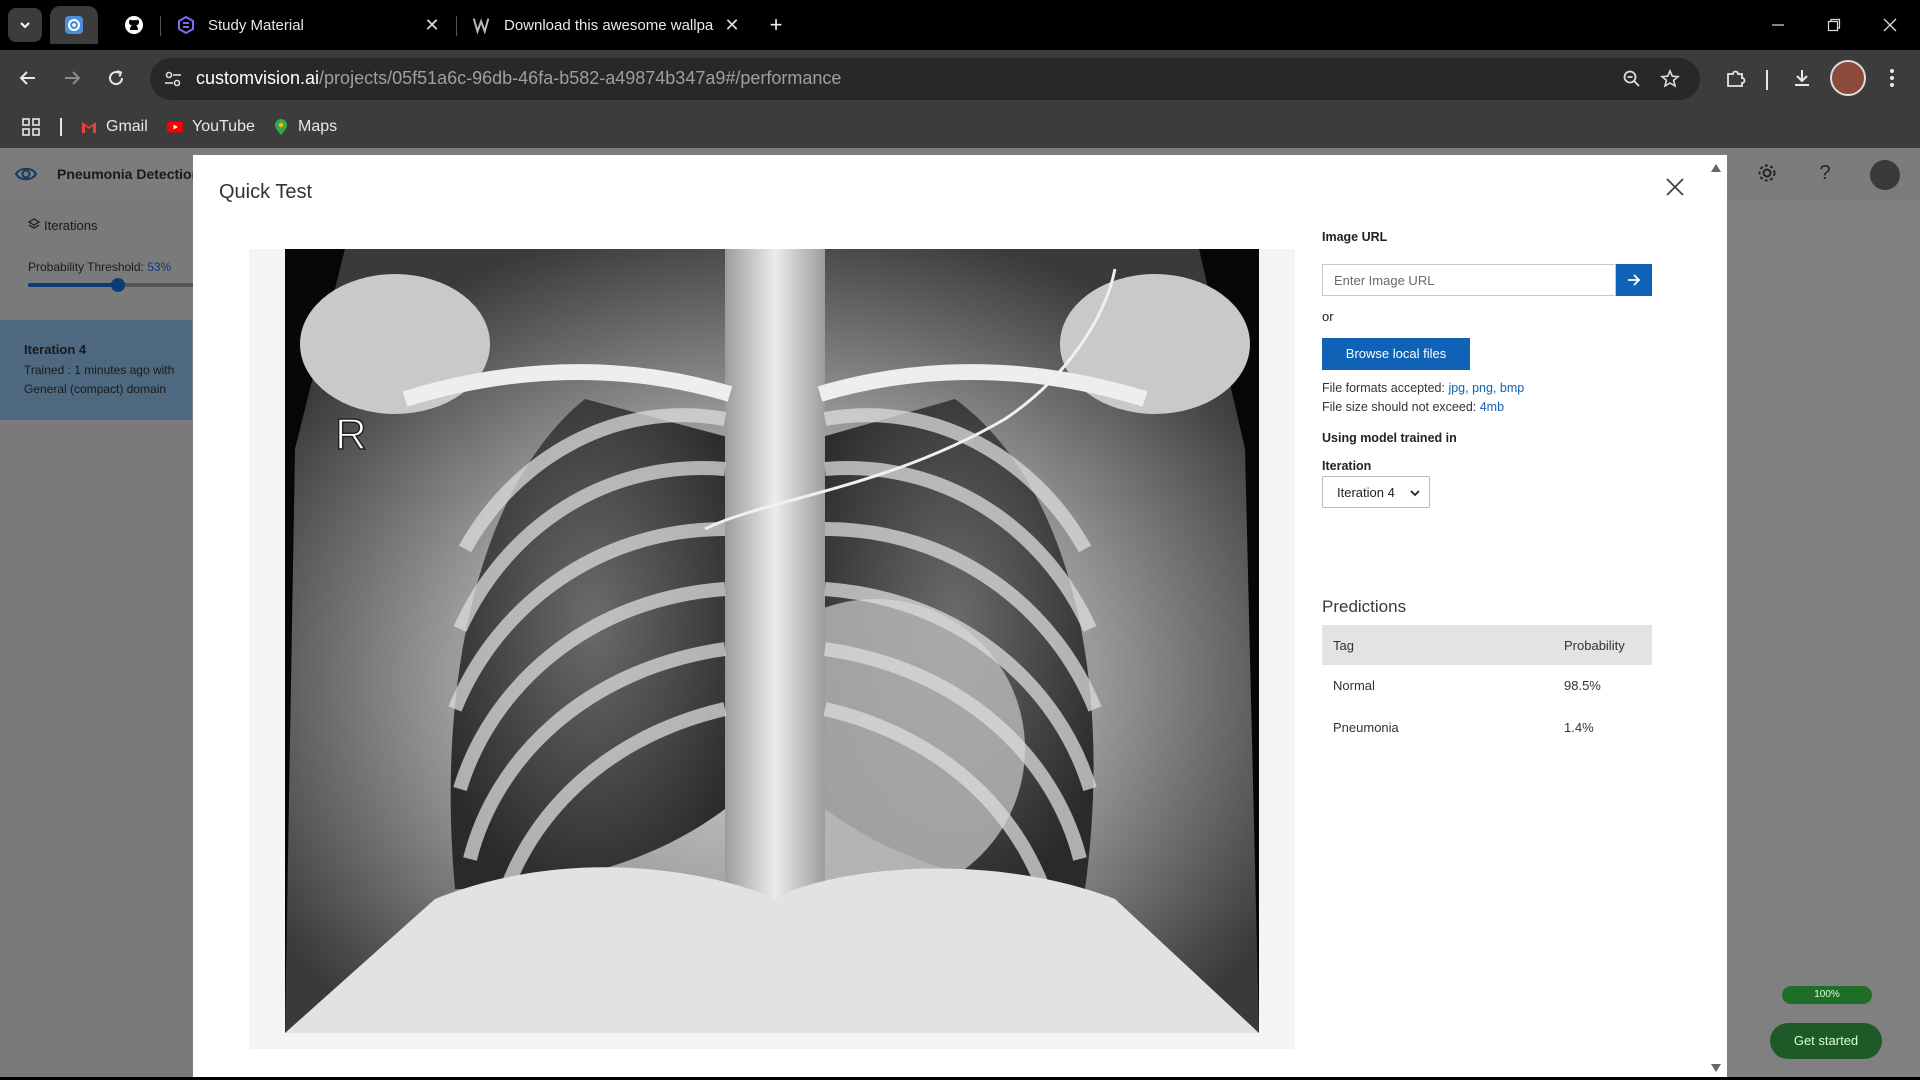  What do you see at coordinates (1347, 466) in the screenshot?
I see `iteration-label: Iteration` at bounding box center [1347, 466].